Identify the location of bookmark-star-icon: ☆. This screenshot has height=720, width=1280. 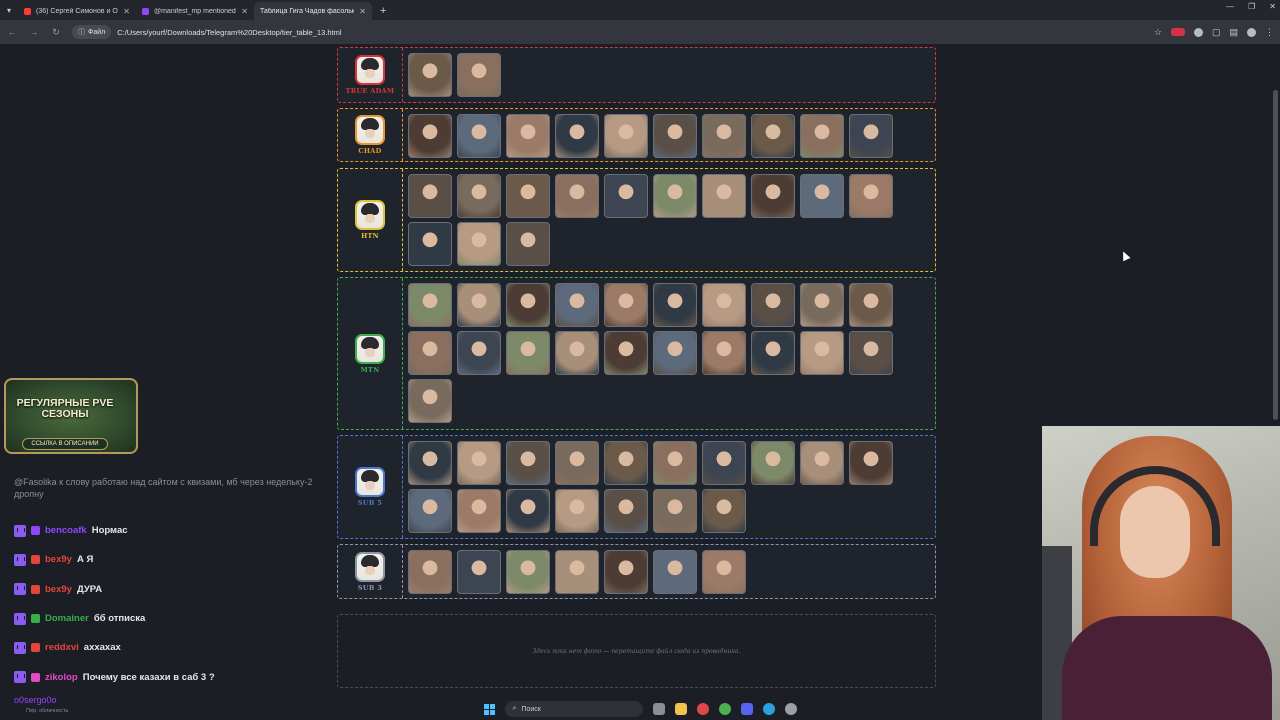
(1158, 32).